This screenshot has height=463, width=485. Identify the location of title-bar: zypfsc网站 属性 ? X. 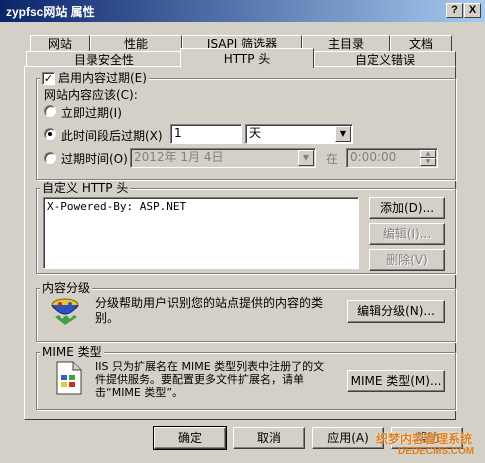
(242, 11).